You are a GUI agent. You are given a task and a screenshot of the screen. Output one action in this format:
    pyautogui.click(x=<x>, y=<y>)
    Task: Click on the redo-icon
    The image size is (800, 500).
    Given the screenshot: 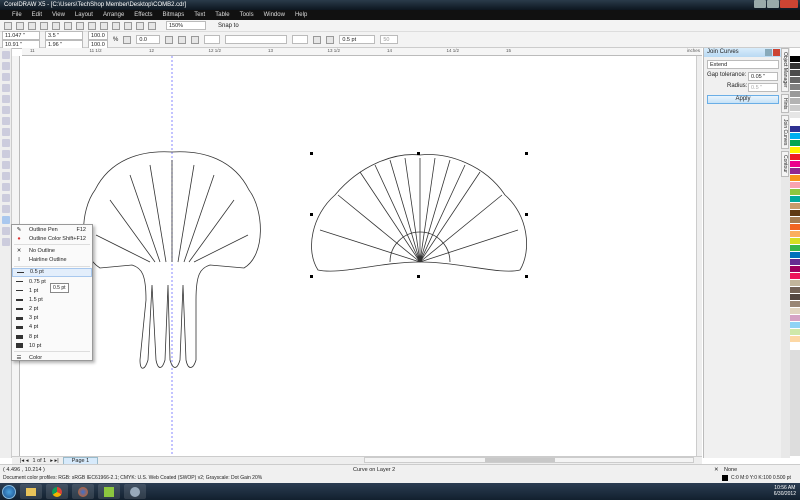 What is the action you would take?
    pyautogui.click(x=104, y=25)
    